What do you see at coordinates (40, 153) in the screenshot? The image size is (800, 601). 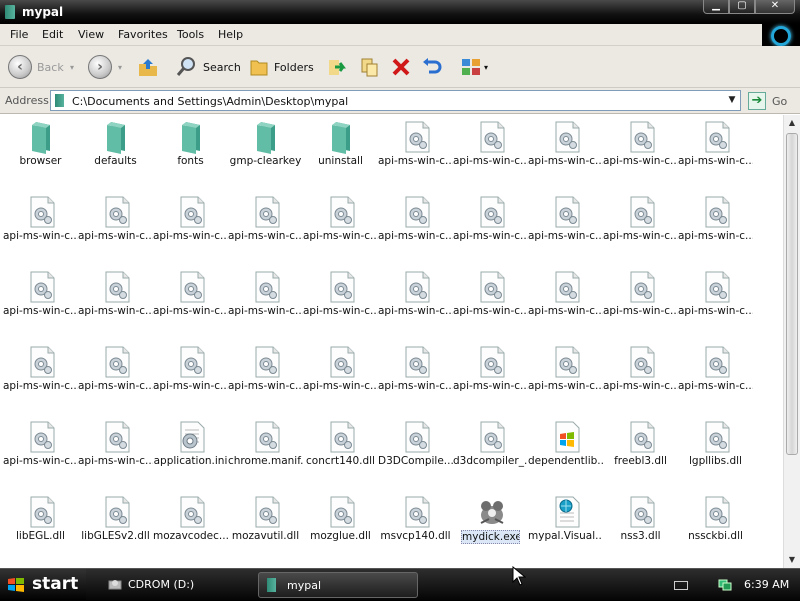 I see `file-item: browser` at bounding box center [40, 153].